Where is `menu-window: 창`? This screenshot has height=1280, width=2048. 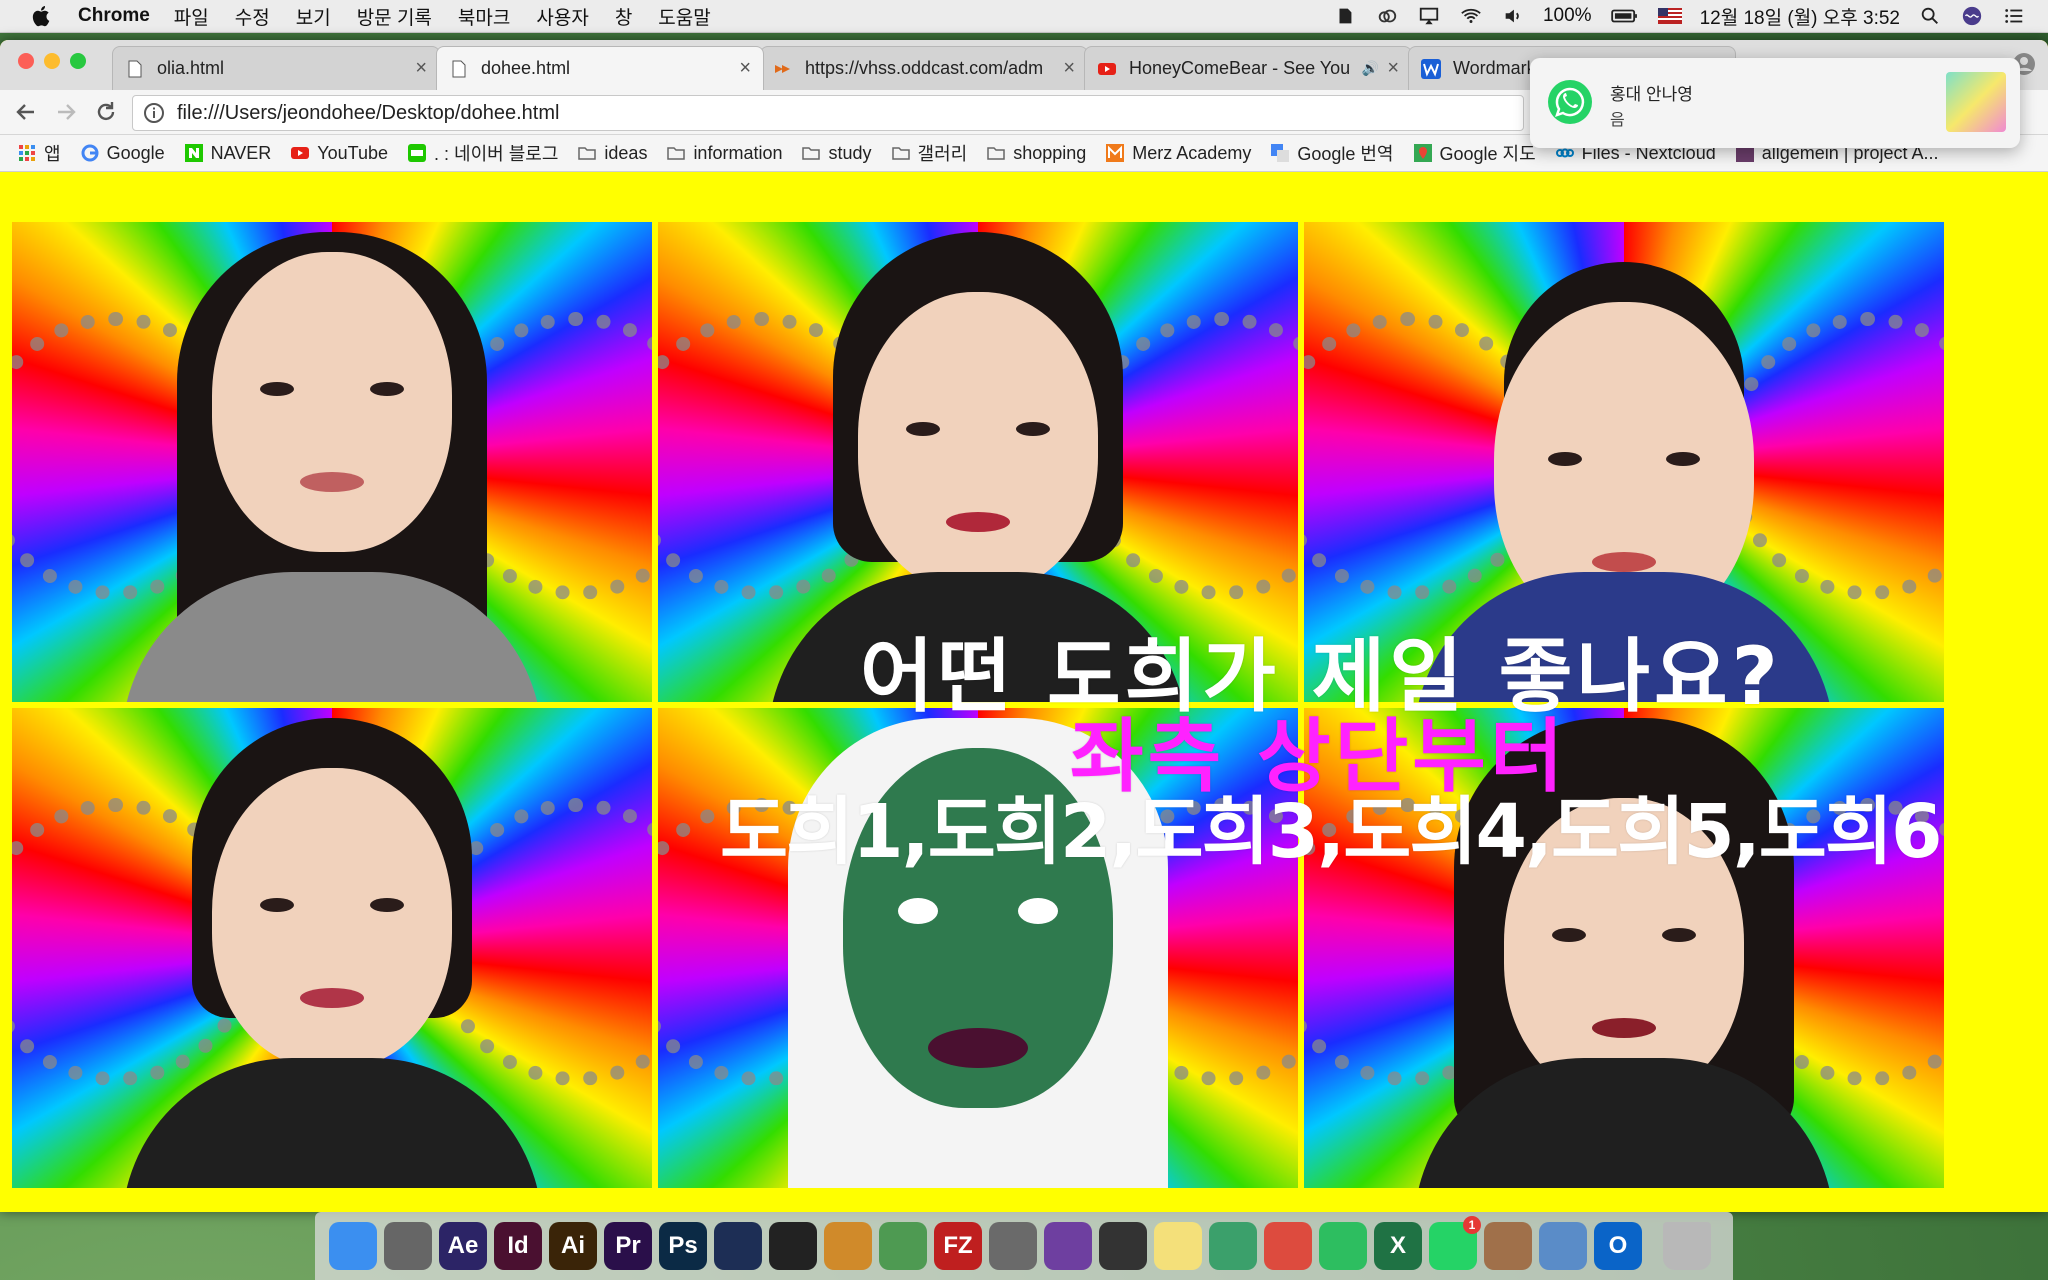 menu-window: 창 is located at coordinates (623, 16).